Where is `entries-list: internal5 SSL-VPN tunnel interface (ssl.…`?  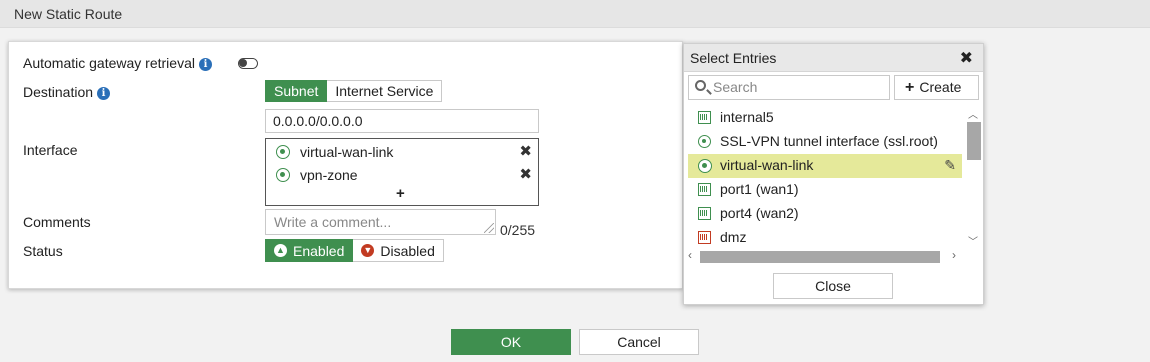 entries-list: internal5 SSL-VPN tunnel interface (ssl.… is located at coordinates (825, 177).